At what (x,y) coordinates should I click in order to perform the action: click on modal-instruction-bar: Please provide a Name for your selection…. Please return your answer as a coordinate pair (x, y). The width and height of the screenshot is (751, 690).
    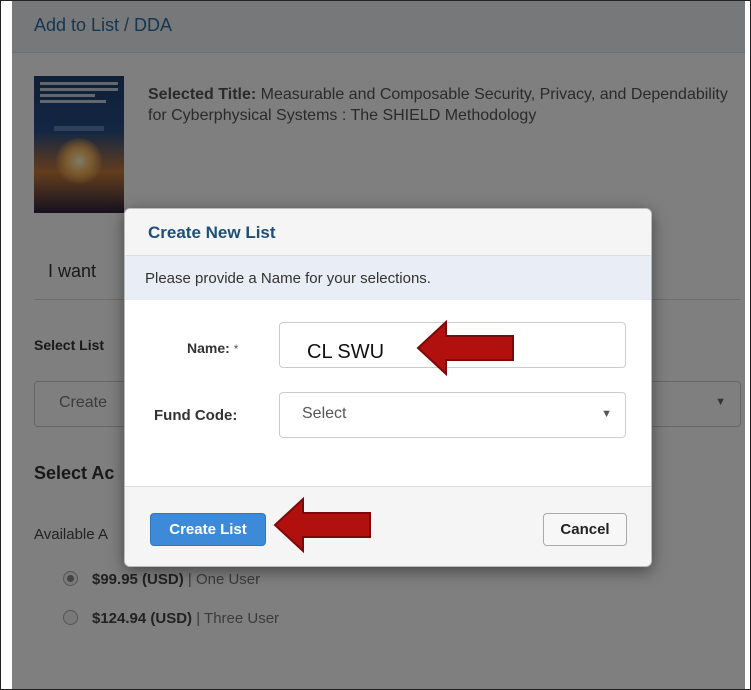
    Looking at the image, I should click on (388, 278).